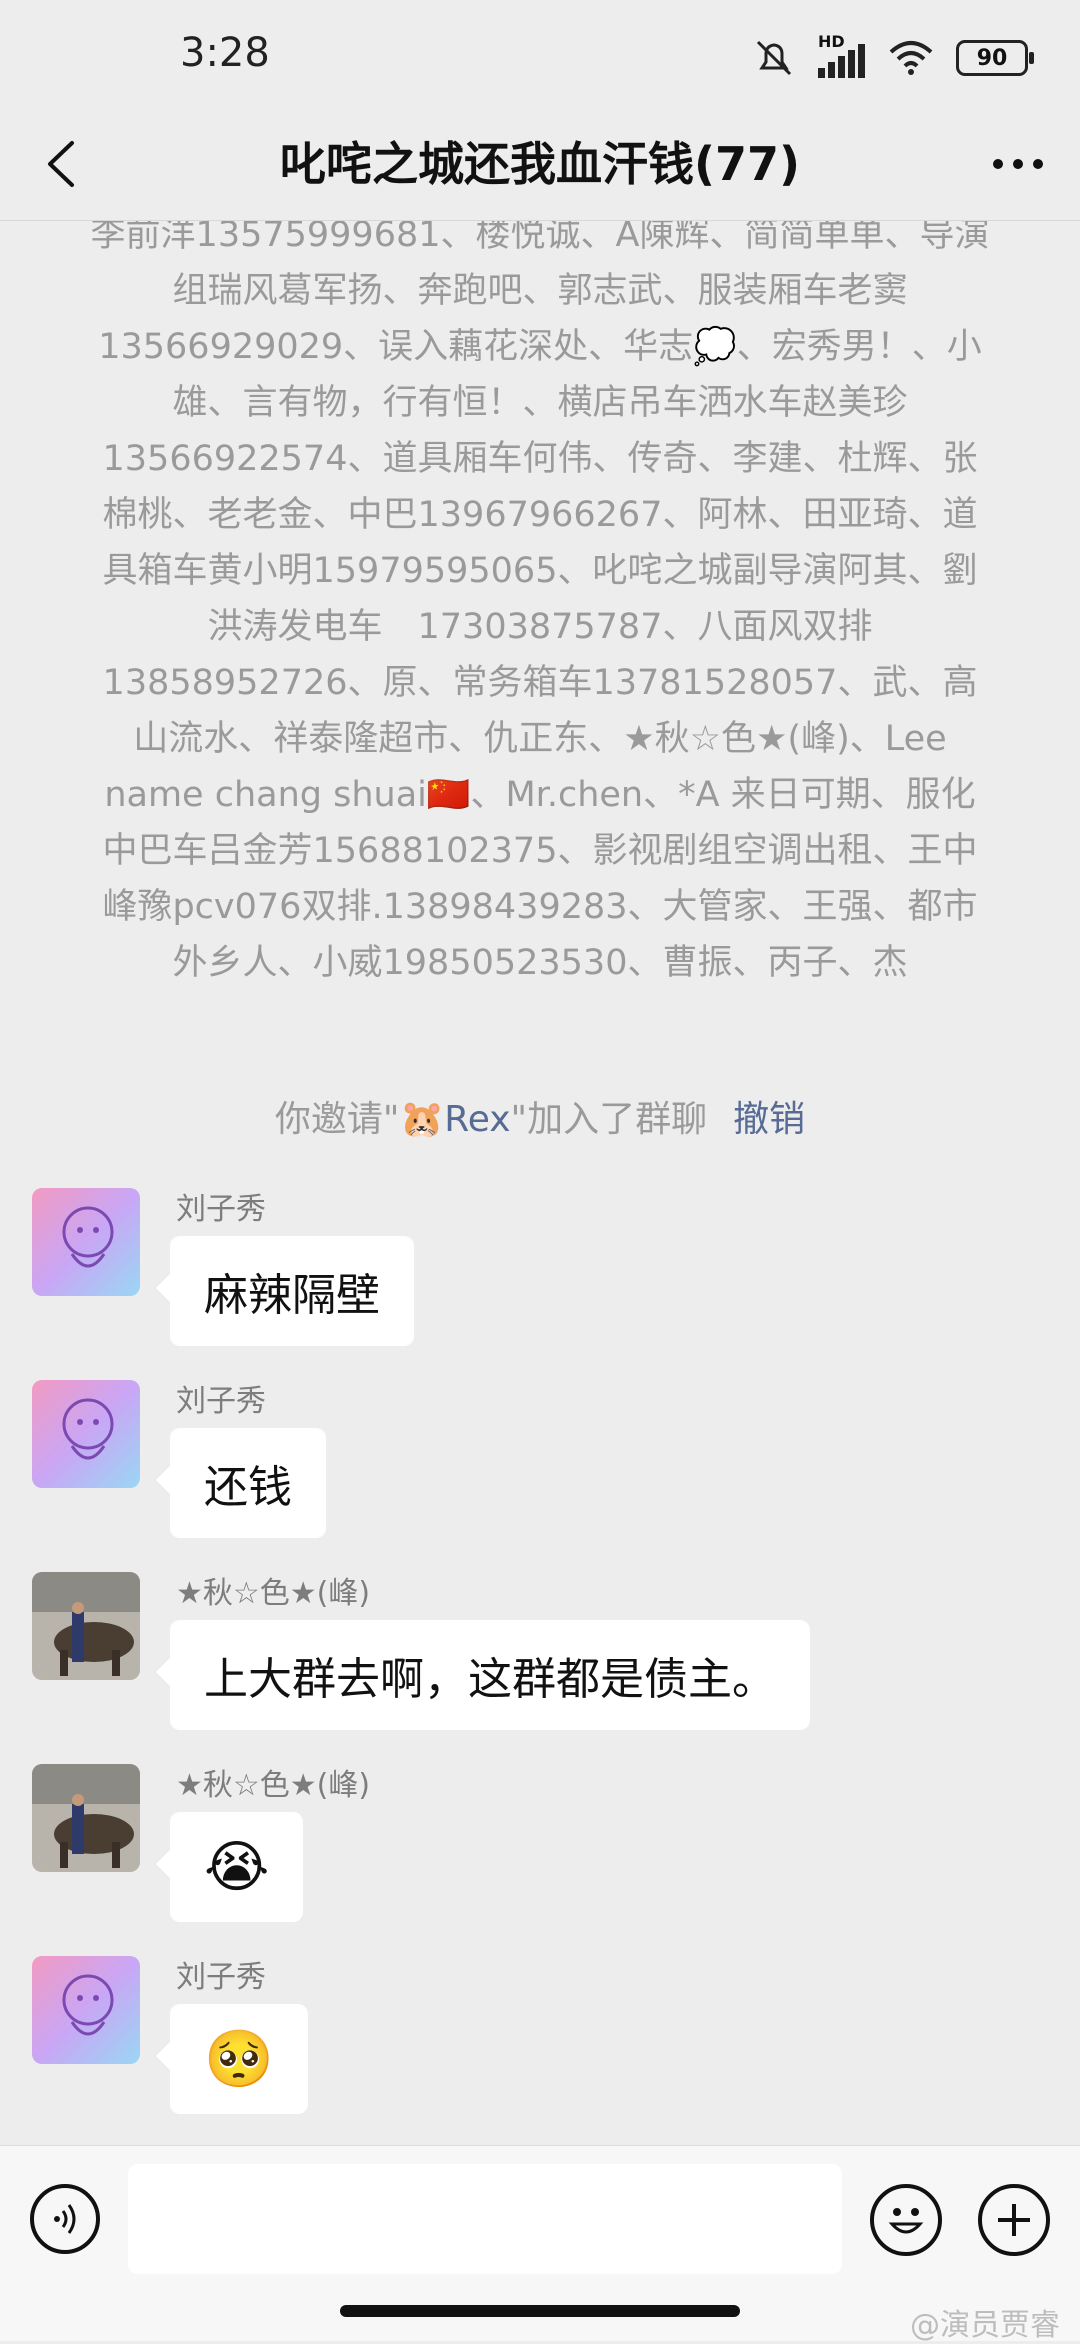 Image resolution: width=1080 pixels, height=2344 pixels. I want to click on watermark: @演员贾睿, so click(985, 2325).